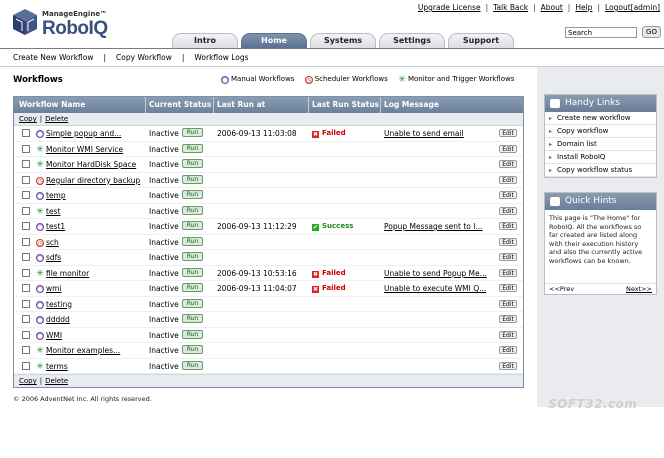 The height and width of the screenshot is (458, 664). I want to click on col-current-status: Current Status, so click(180, 105).